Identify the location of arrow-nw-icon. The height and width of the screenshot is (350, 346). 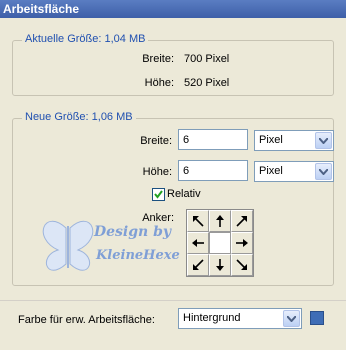
(198, 221).